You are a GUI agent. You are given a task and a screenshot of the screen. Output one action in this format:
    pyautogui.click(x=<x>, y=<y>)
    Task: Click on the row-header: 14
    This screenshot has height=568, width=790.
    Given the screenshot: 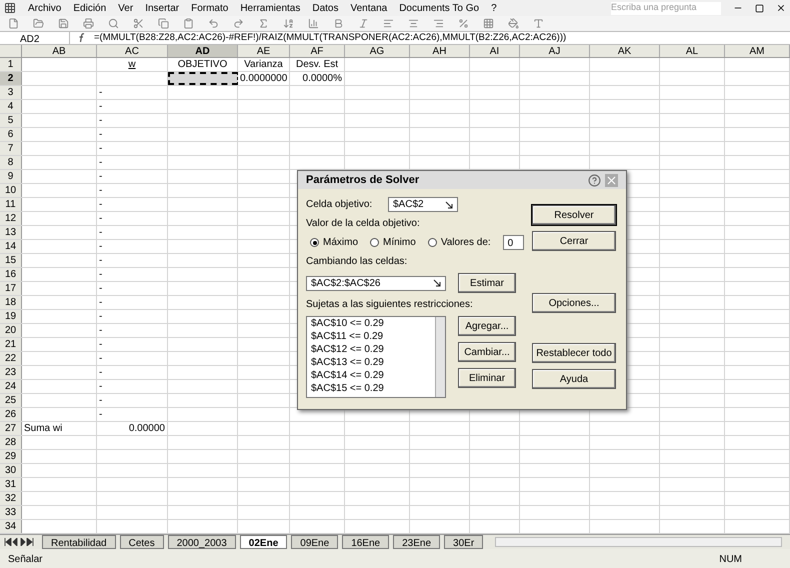 What is the action you would take?
    pyautogui.click(x=11, y=246)
    